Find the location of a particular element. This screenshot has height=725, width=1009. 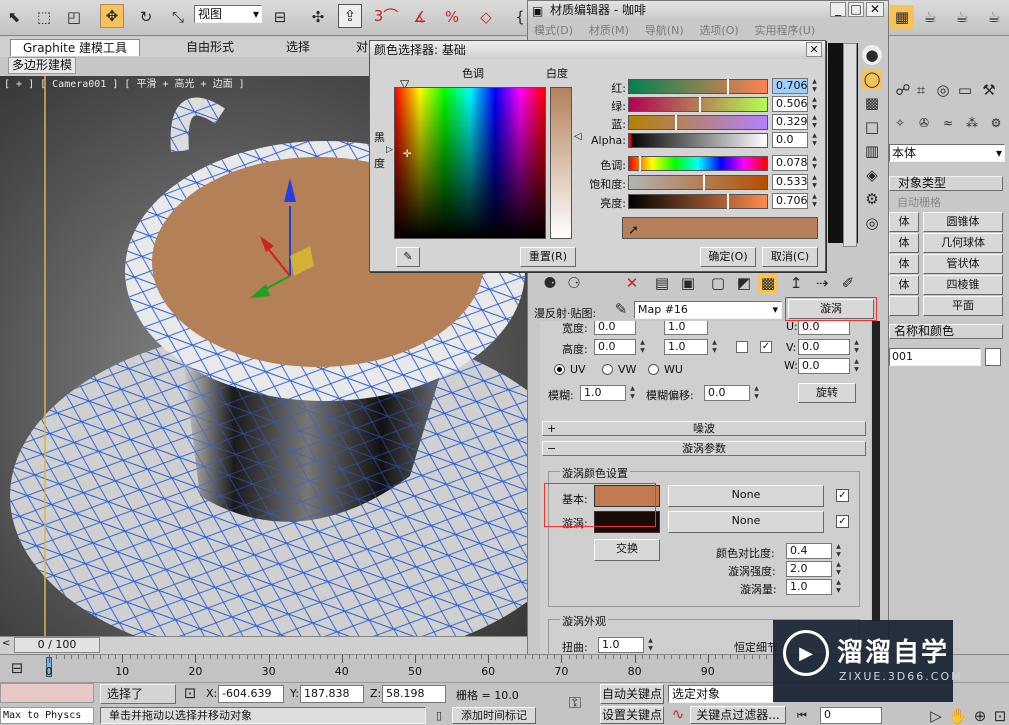

contrast-spinner: ▲ ▼ is located at coordinates (838, 551).